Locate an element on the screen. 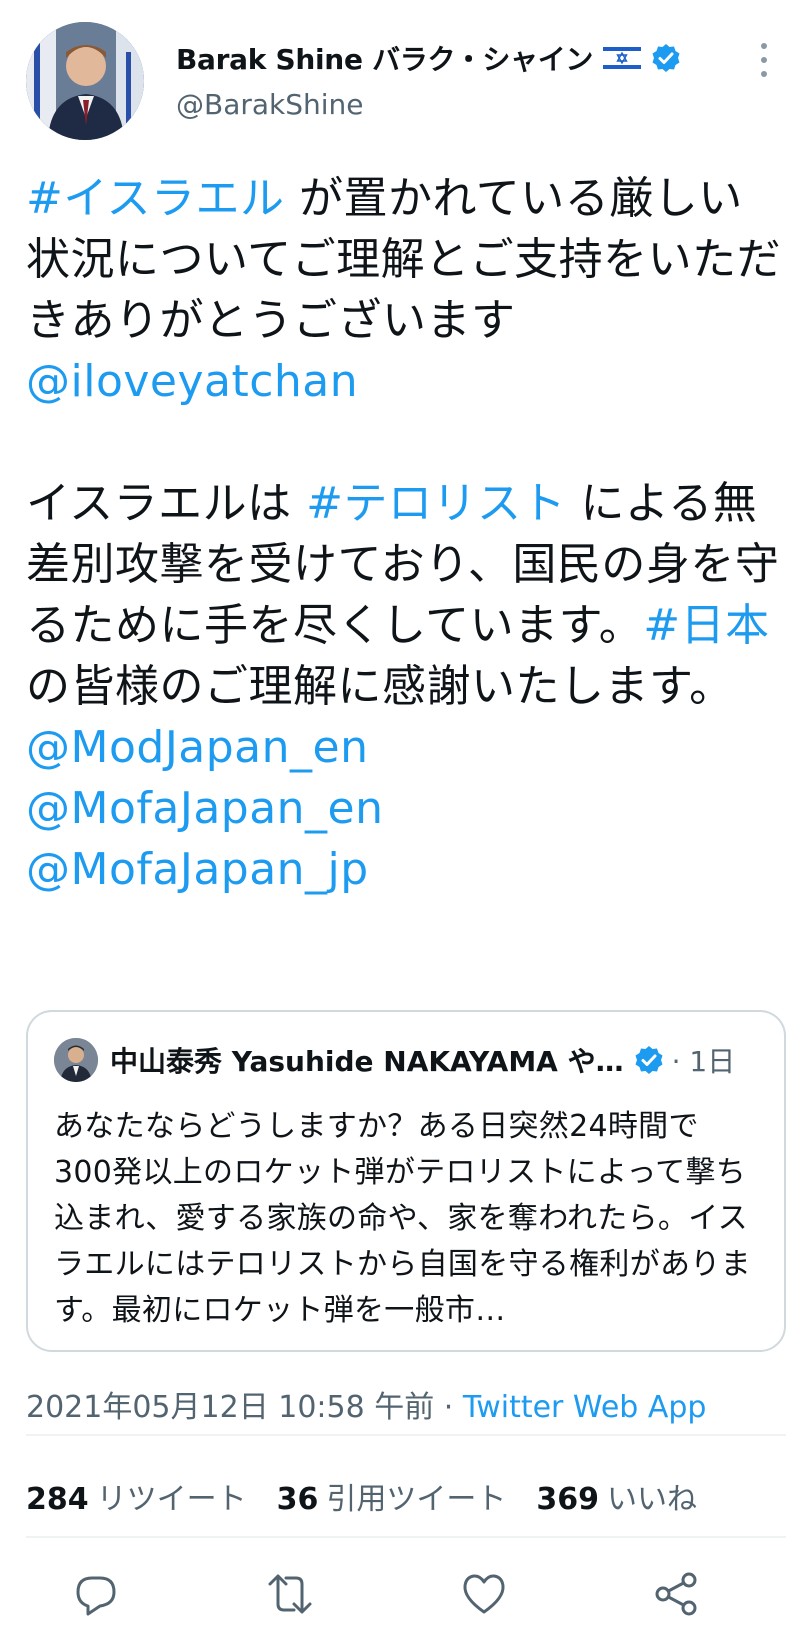 This screenshot has height=1645, width=810. tweet-source-link: Twitter Web App is located at coordinates (585, 1407).